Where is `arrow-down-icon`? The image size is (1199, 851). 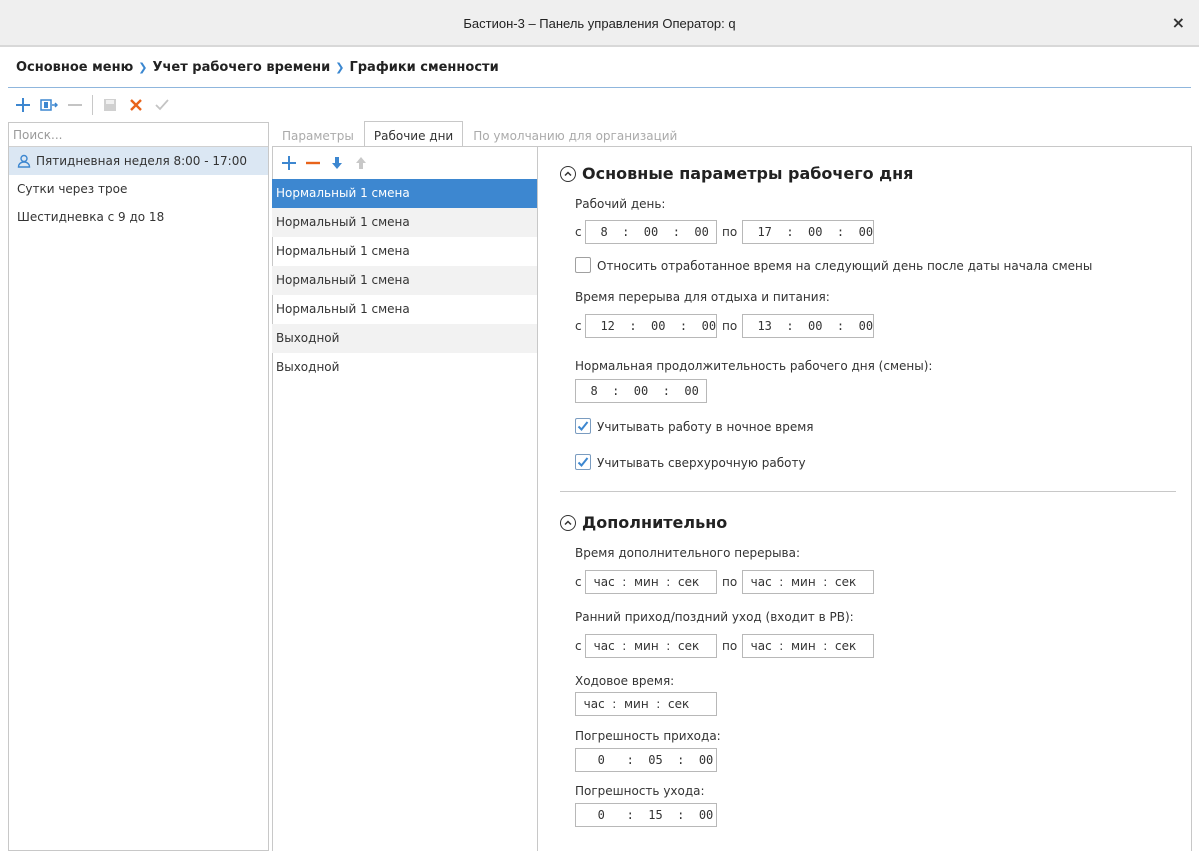
arrow-down-icon is located at coordinates (337, 163).